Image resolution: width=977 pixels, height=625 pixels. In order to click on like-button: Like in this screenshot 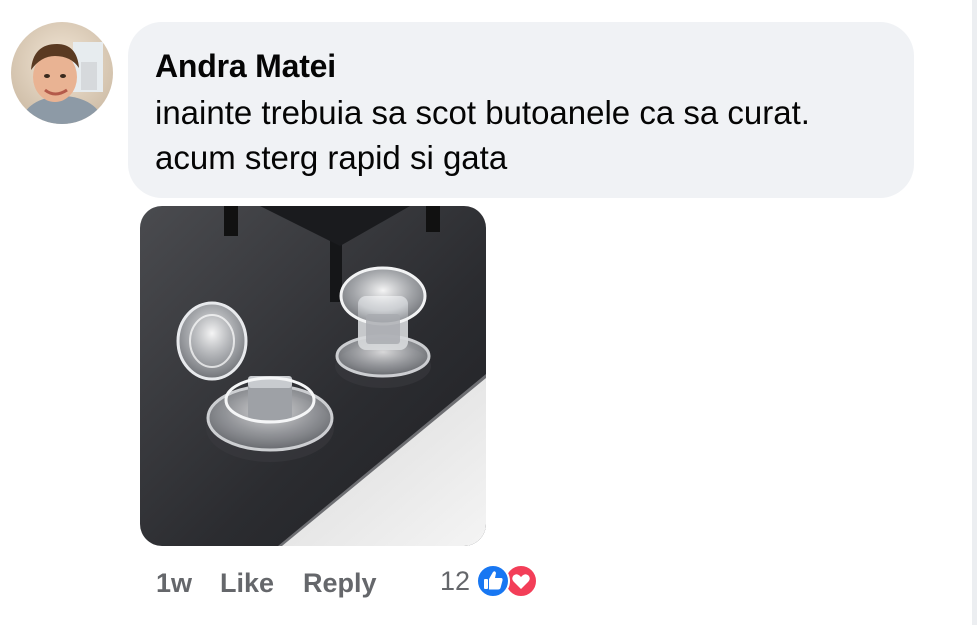, I will do `click(247, 583)`.